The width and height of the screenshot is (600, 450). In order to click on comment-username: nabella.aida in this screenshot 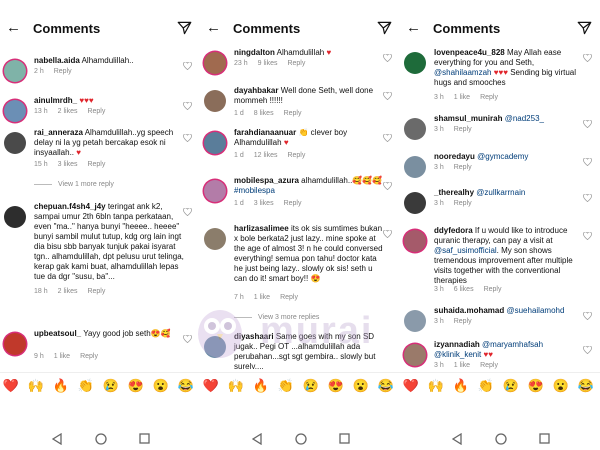, I will do `click(57, 60)`.